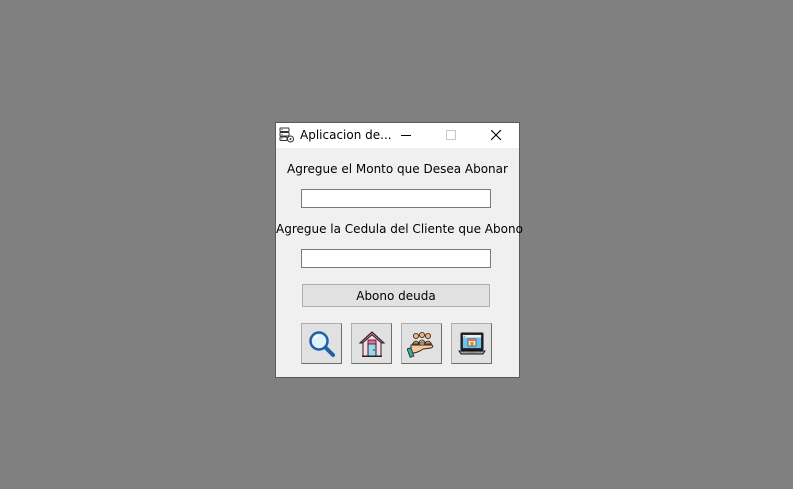 This screenshot has height=489, width=793. I want to click on abono-deuda-button: Abono deuda, so click(396, 295).